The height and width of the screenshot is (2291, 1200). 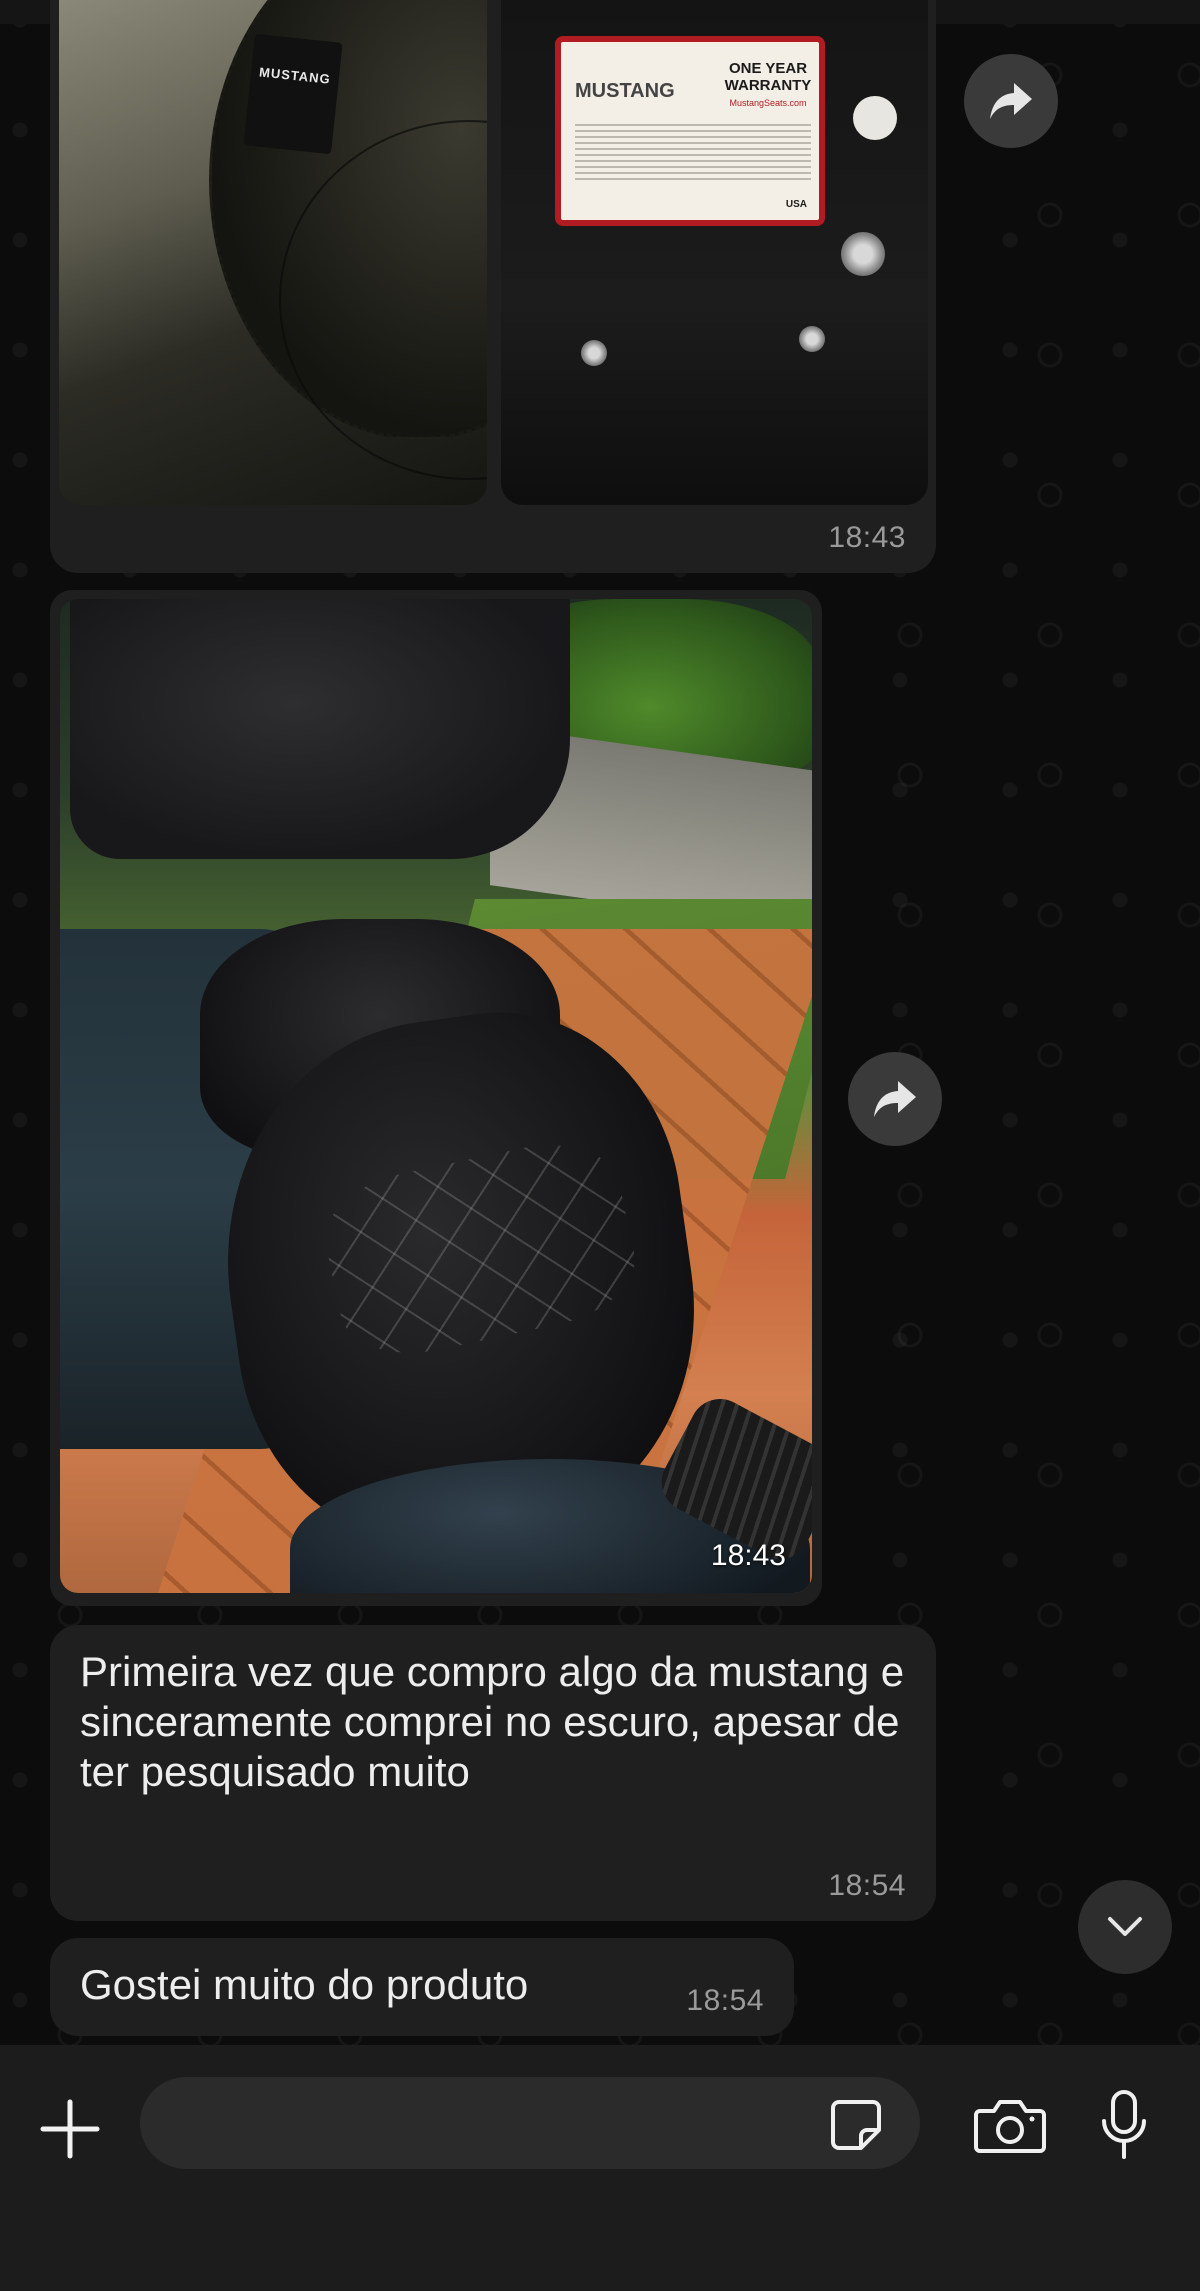 What do you see at coordinates (796, 204) in the screenshot?
I see `warranty-made-in: USA` at bounding box center [796, 204].